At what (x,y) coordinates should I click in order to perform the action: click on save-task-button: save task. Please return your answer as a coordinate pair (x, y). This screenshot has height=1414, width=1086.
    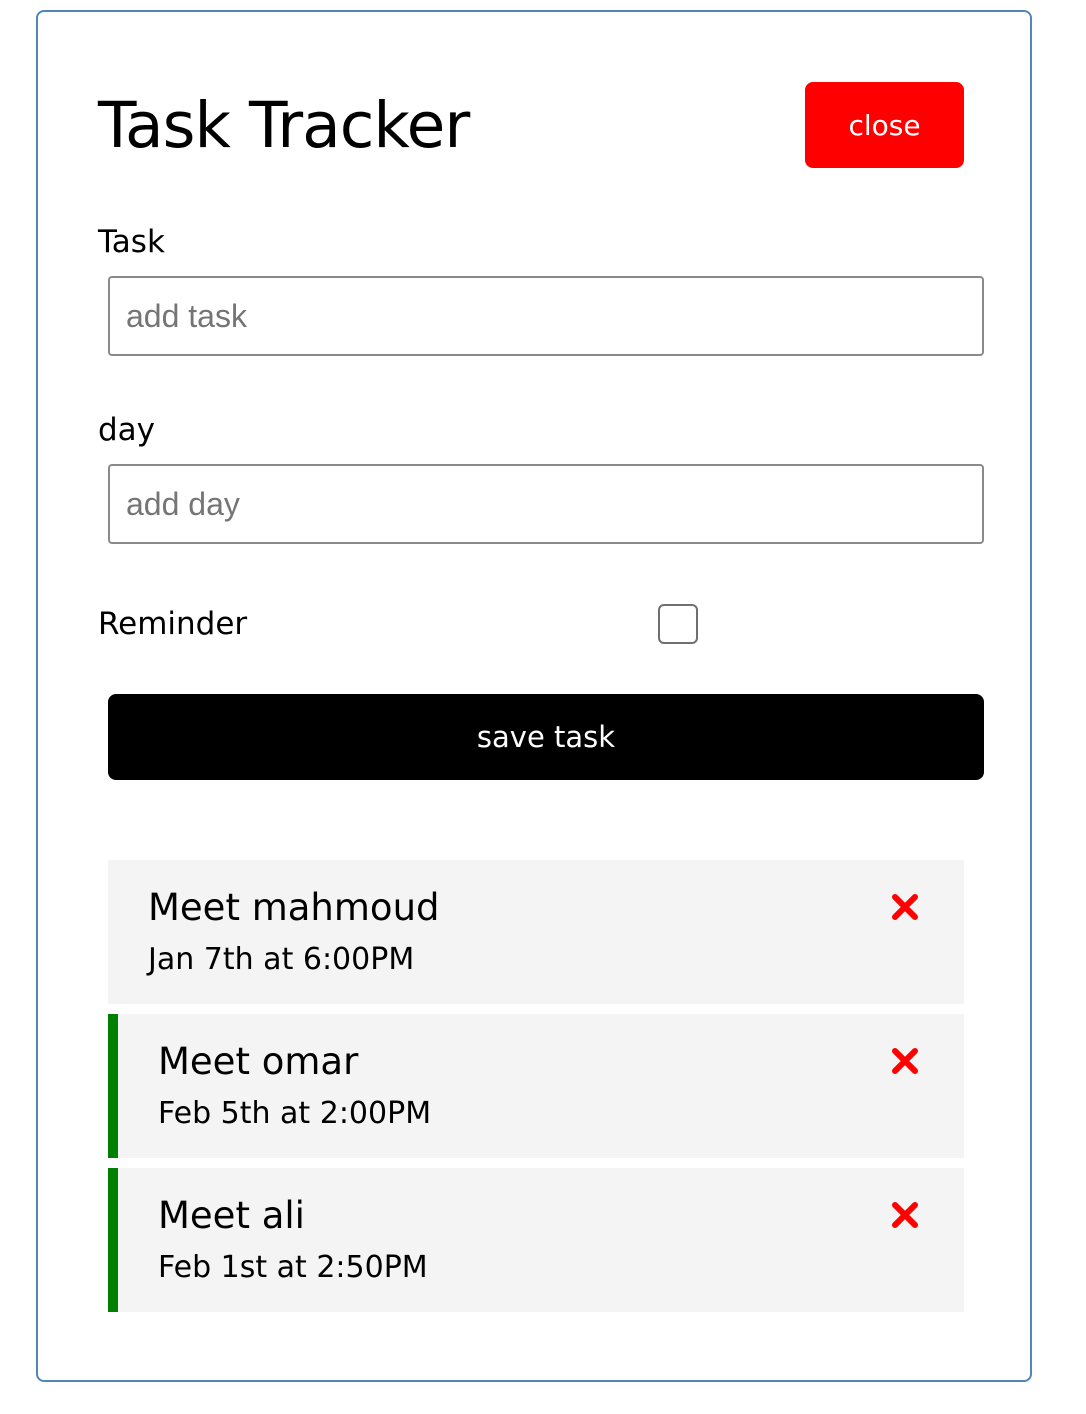
    Looking at the image, I should click on (546, 737).